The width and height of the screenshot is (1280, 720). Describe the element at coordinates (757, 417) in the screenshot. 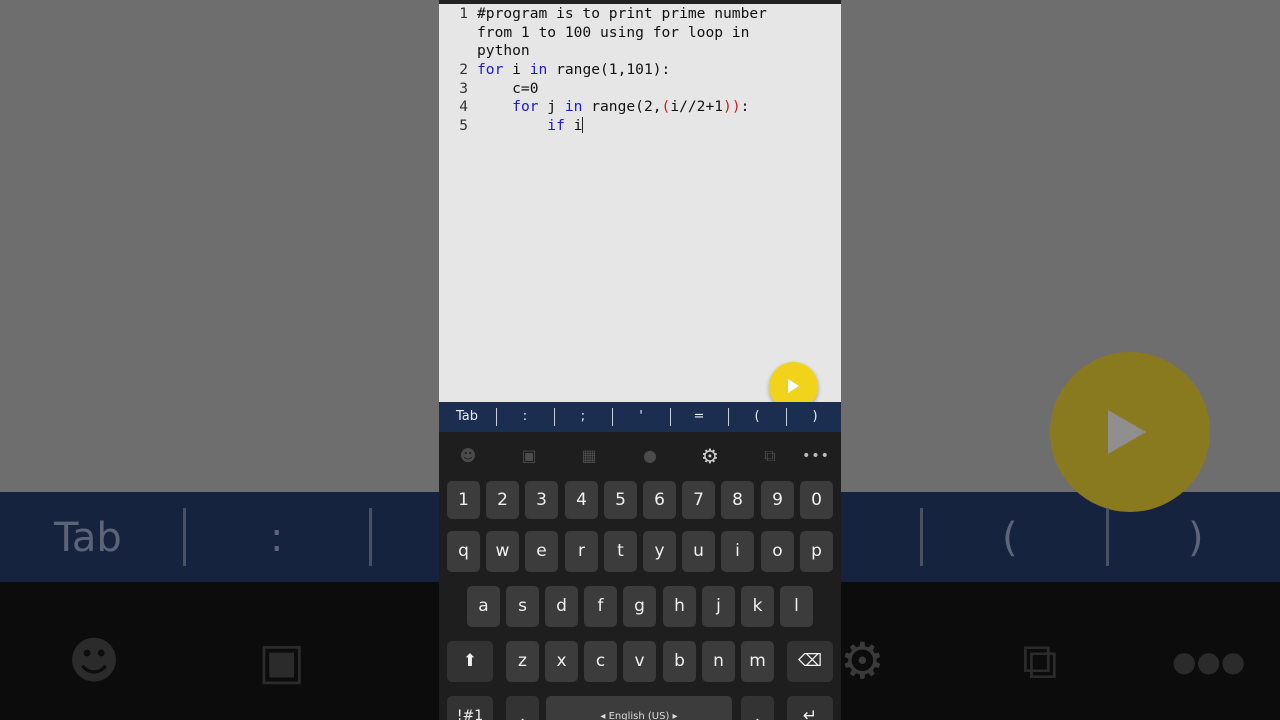

I see `symbol-lparen-key: (` at that location.